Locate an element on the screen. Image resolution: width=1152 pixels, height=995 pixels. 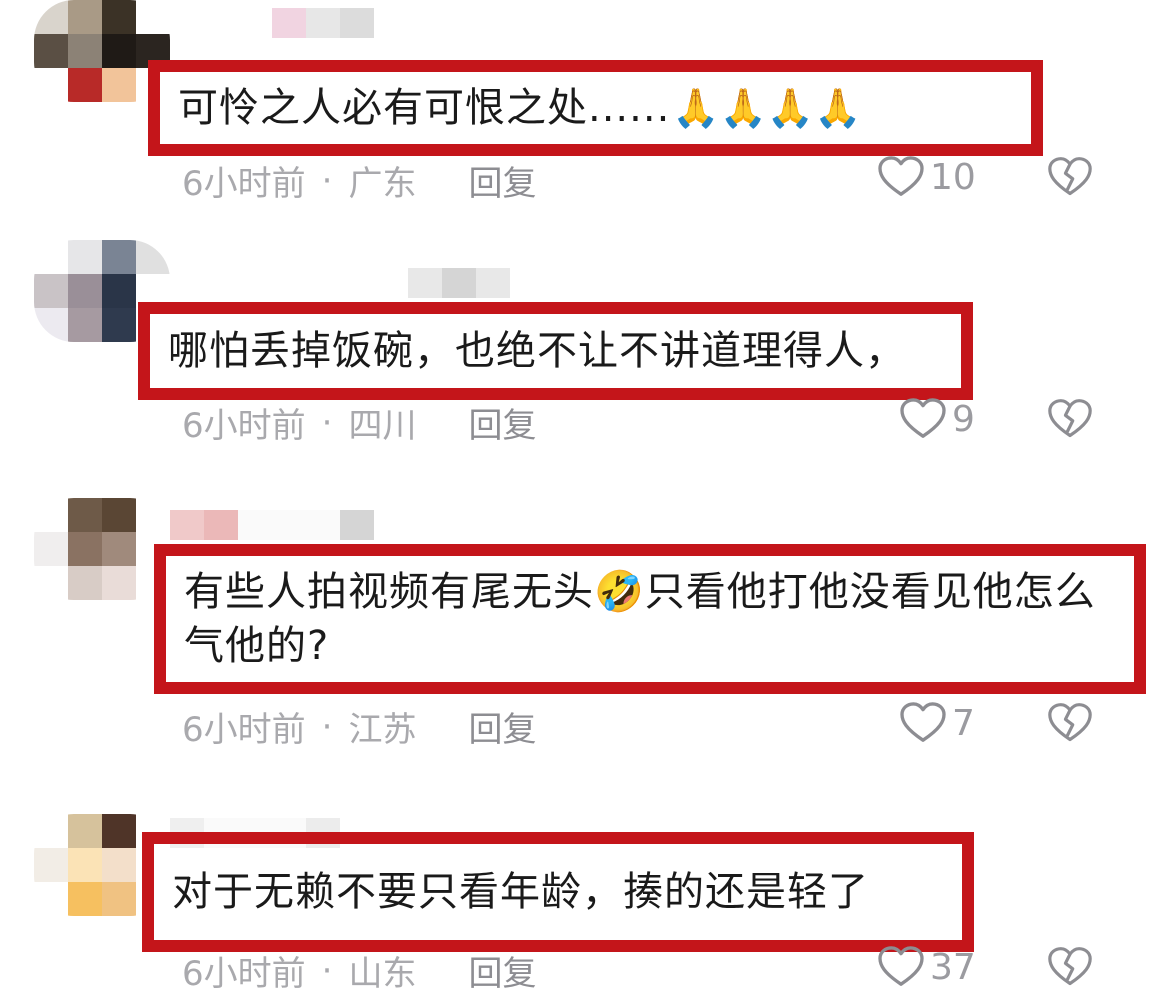
like-button: 7 is located at coordinates (937, 723).